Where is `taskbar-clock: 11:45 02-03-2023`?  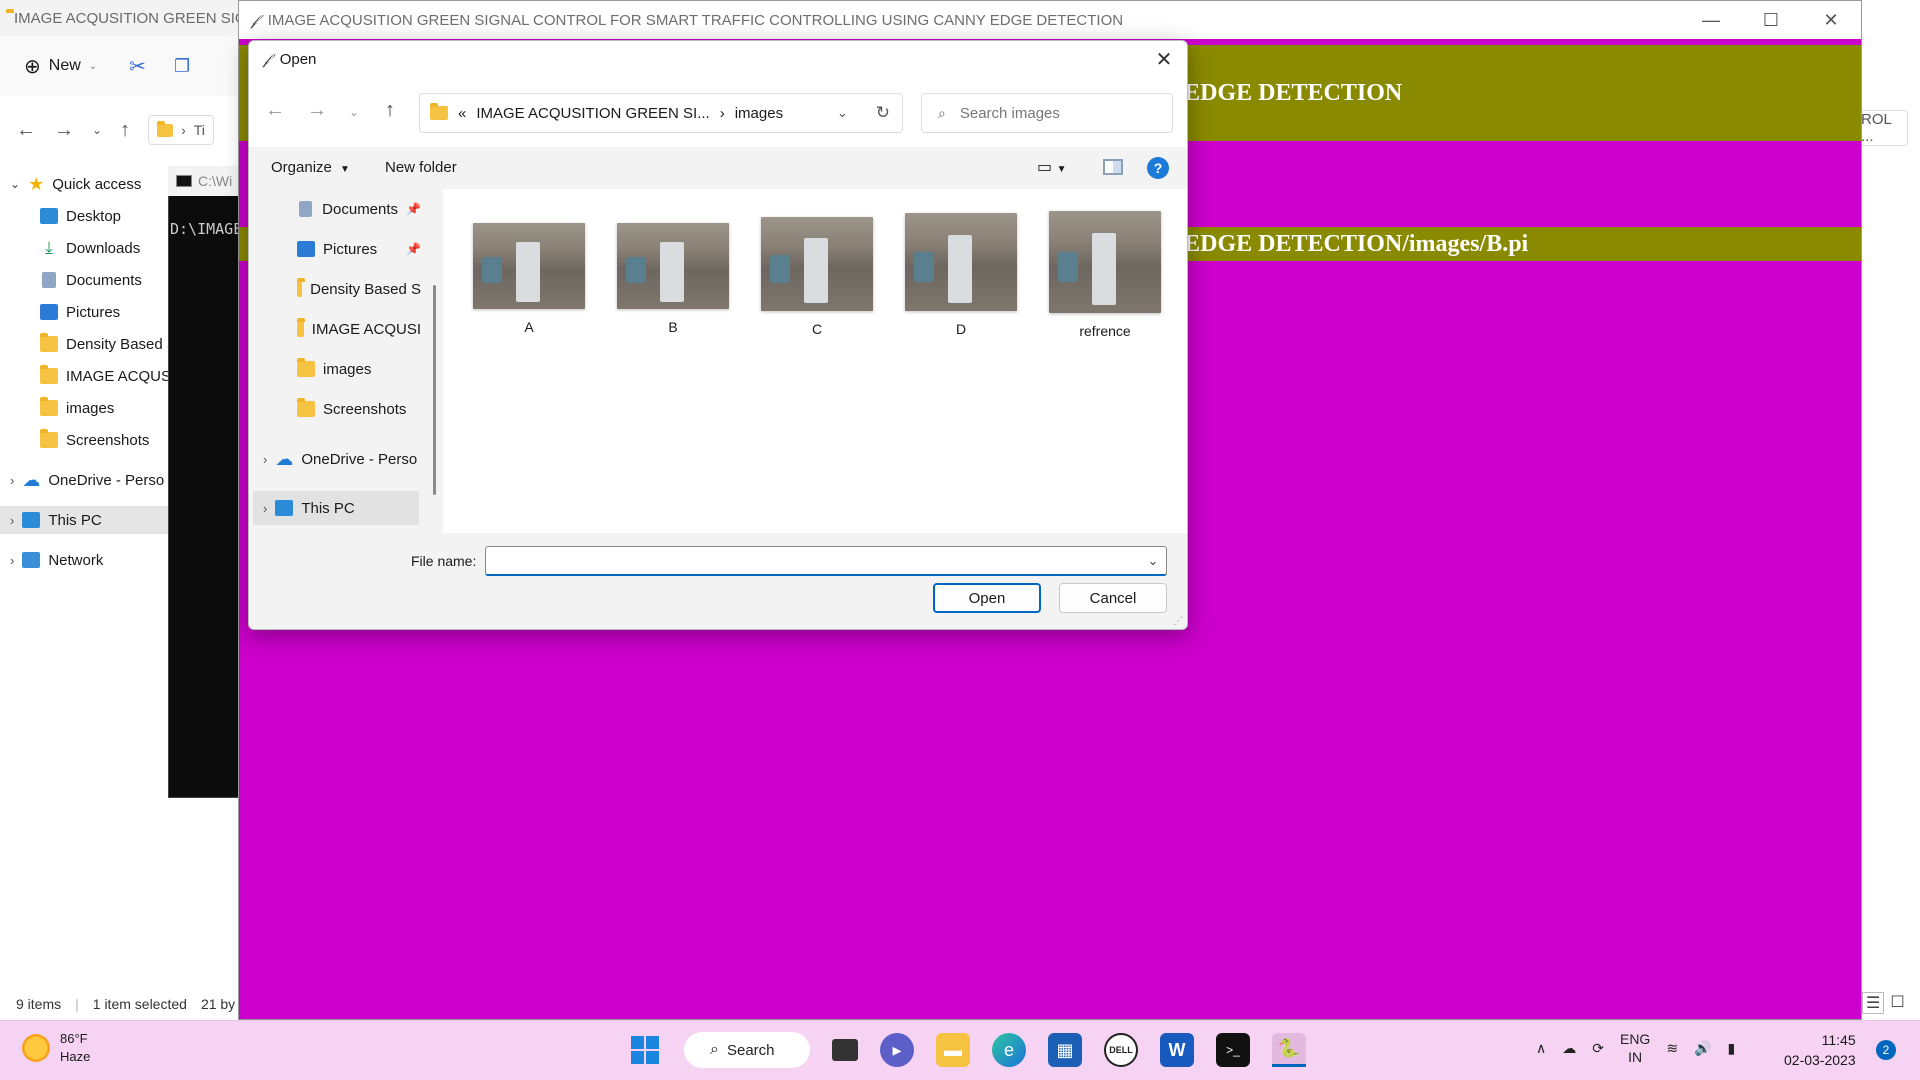
taskbar-clock: 11:45 02-03-2023 is located at coordinates (1820, 1050).